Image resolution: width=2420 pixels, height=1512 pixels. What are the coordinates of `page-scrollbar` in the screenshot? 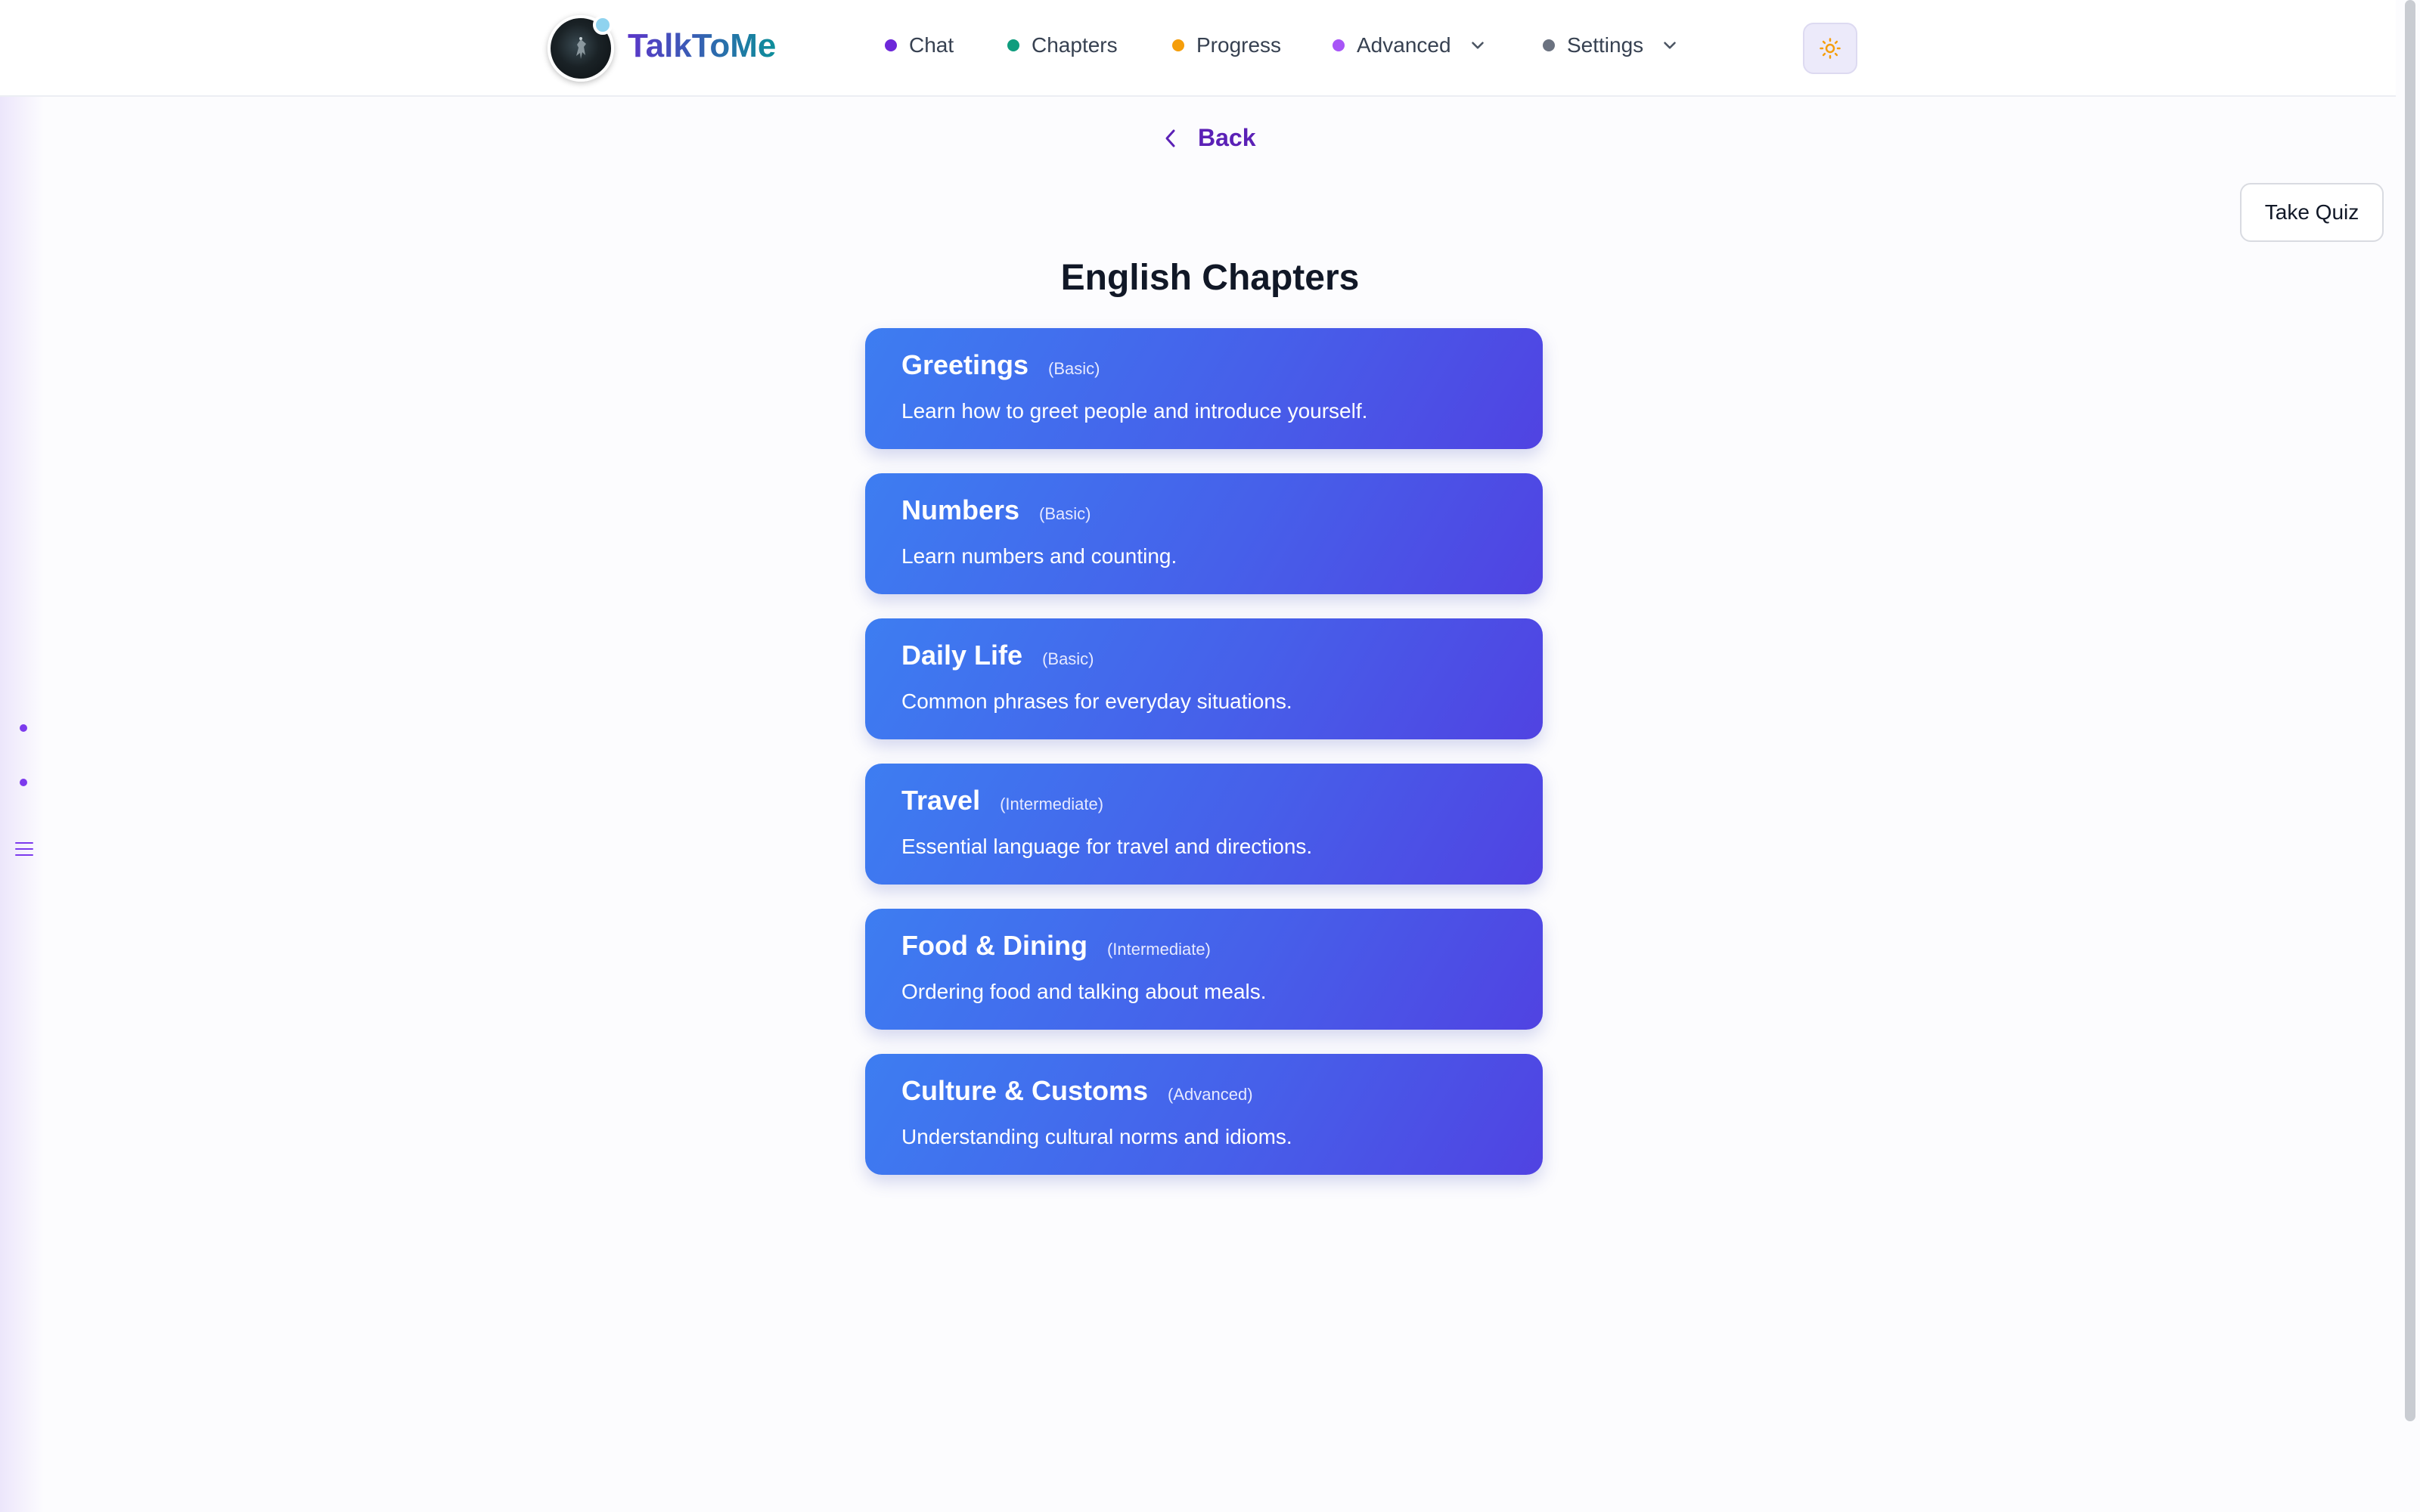 It's located at (2410, 711).